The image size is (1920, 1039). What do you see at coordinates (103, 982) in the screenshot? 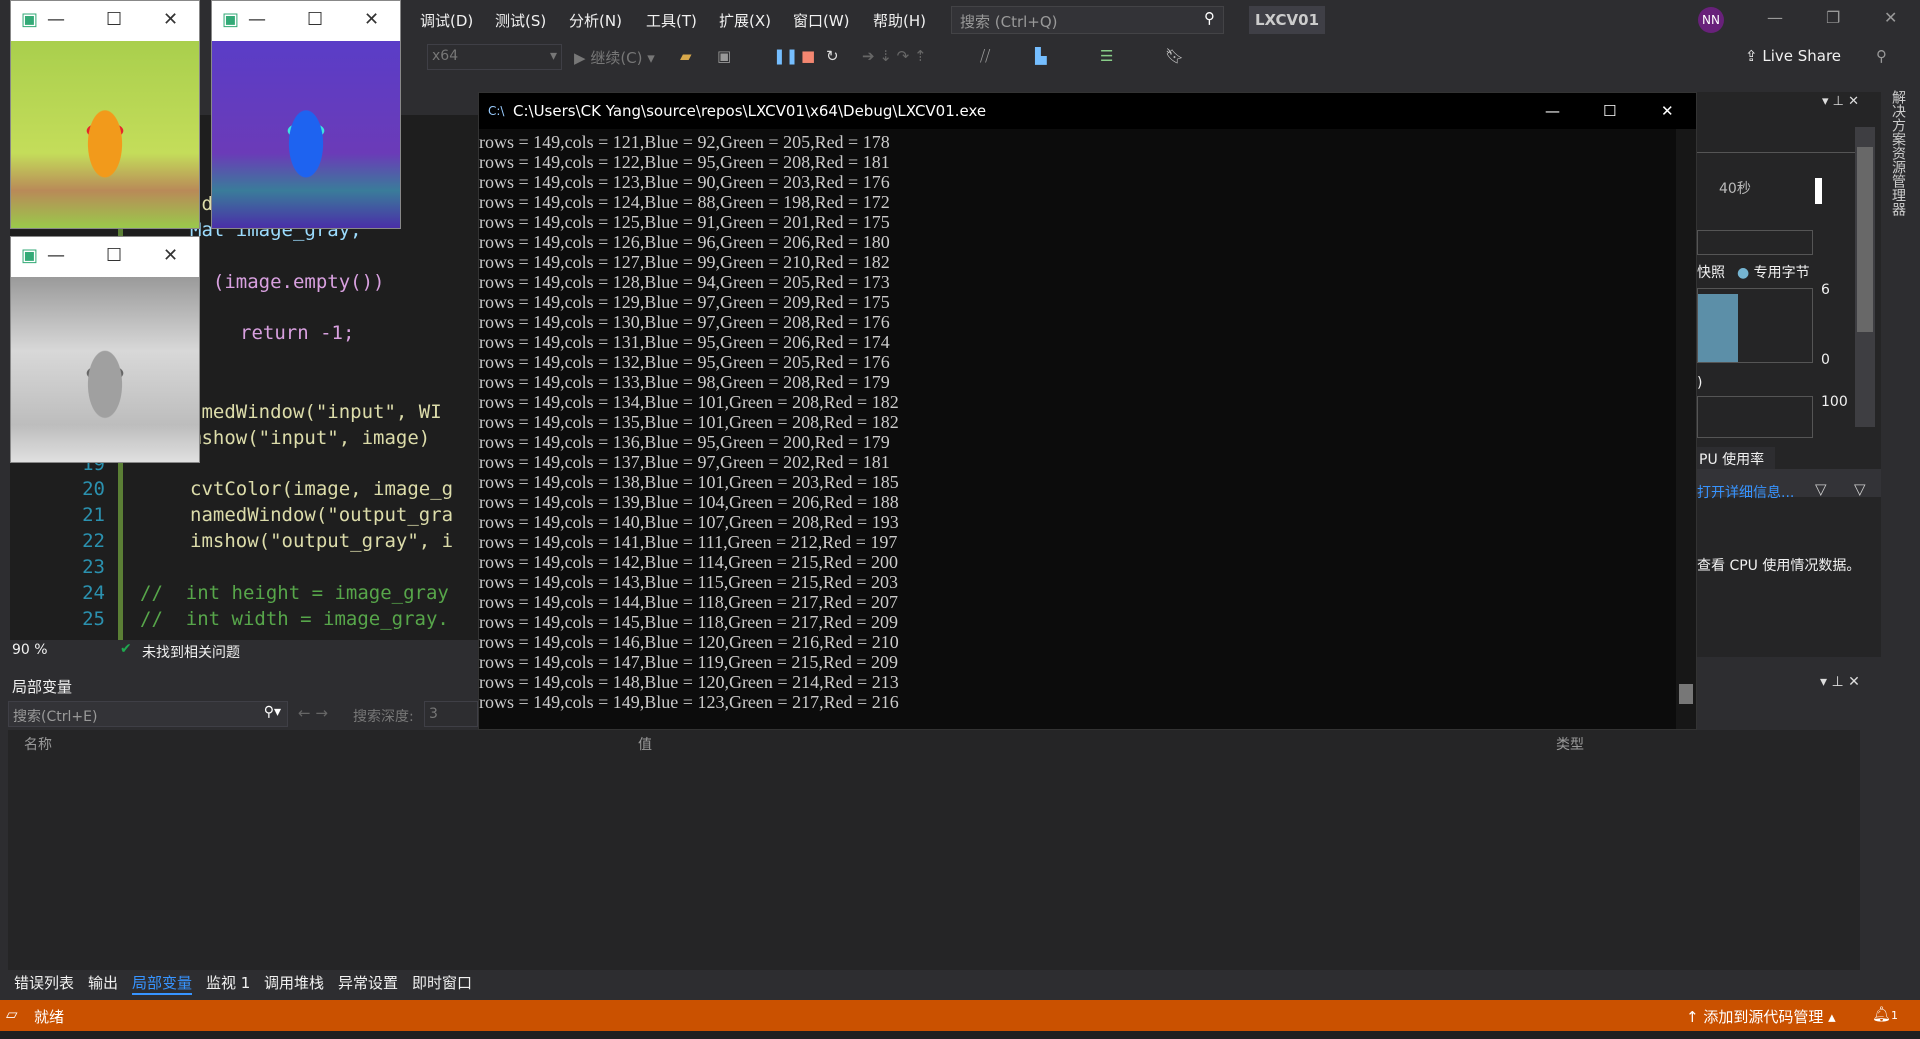
I see `tab-output: 输出` at bounding box center [103, 982].